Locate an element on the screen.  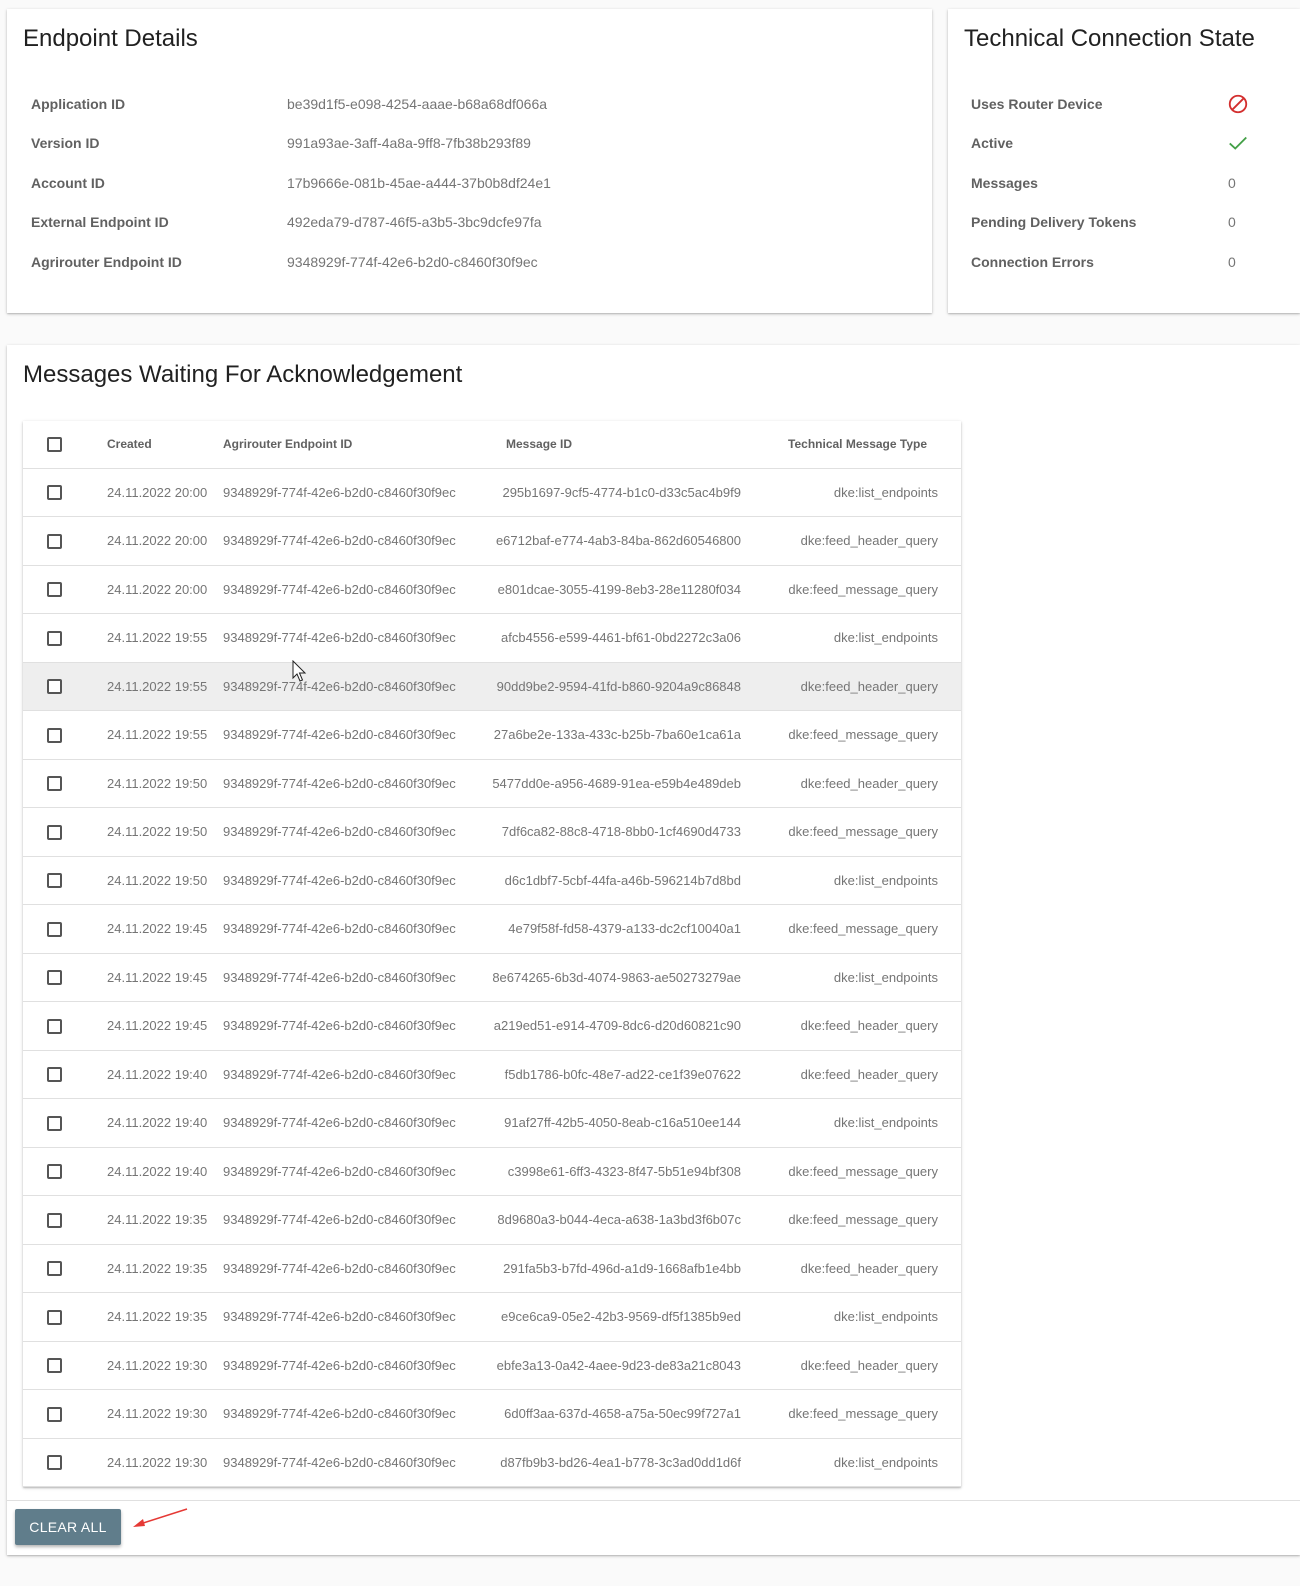
detail-label: Agrirouter Endpoint ID is located at coordinates (106, 262).